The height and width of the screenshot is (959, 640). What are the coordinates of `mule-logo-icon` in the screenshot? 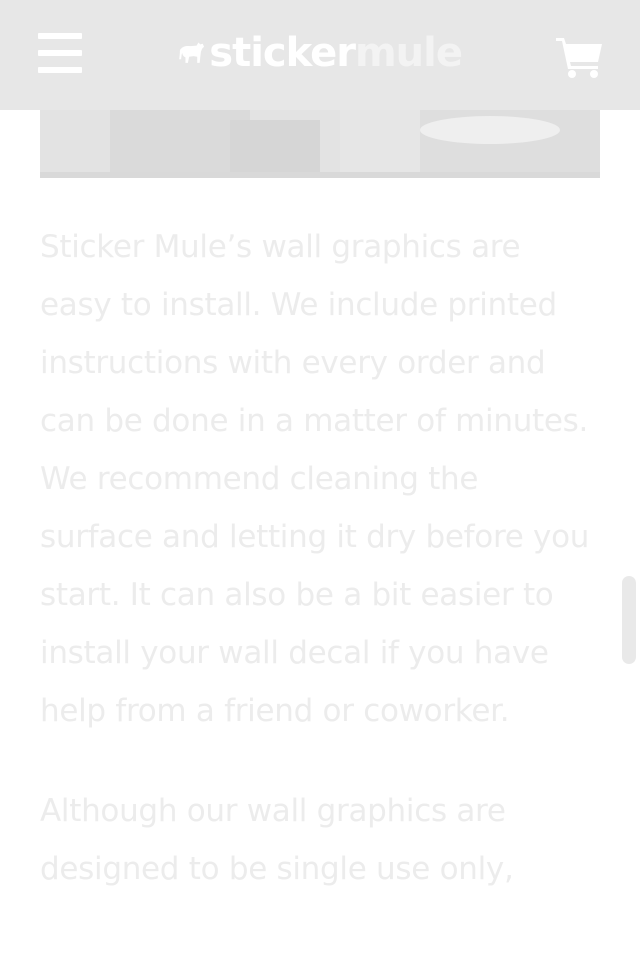 It's located at (192, 52).